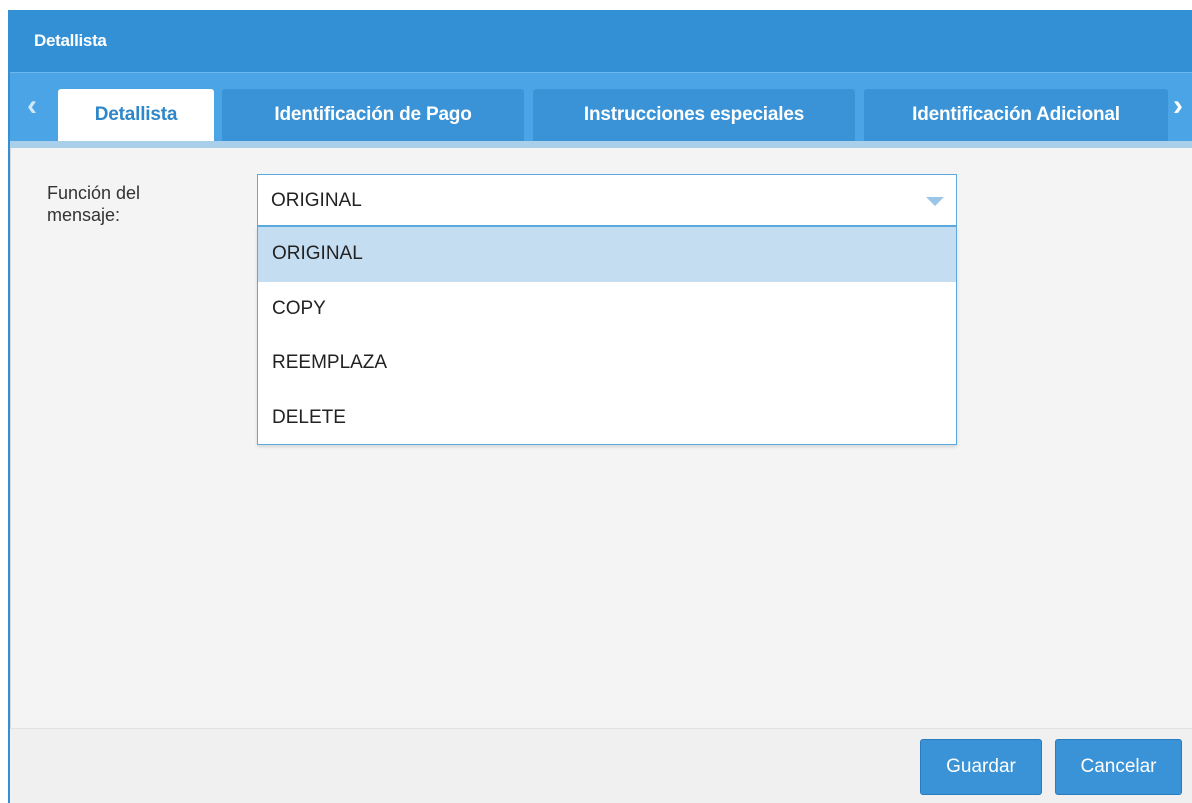 This screenshot has height=803, width=1192. Describe the element at coordinates (299, 308) in the screenshot. I see `option-label: COPY` at that location.